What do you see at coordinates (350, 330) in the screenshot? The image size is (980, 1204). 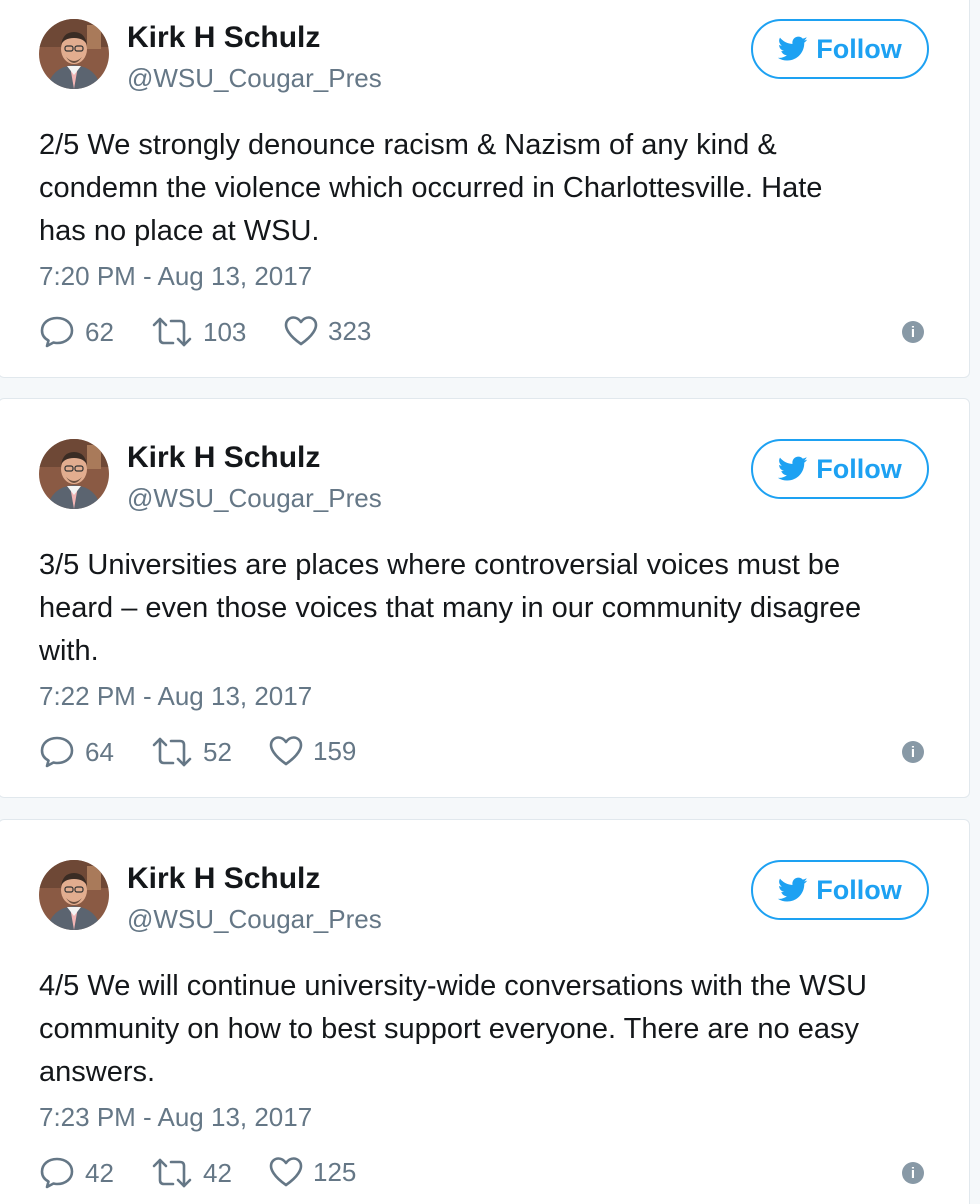 I see `like-count: 323` at bounding box center [350, 330].